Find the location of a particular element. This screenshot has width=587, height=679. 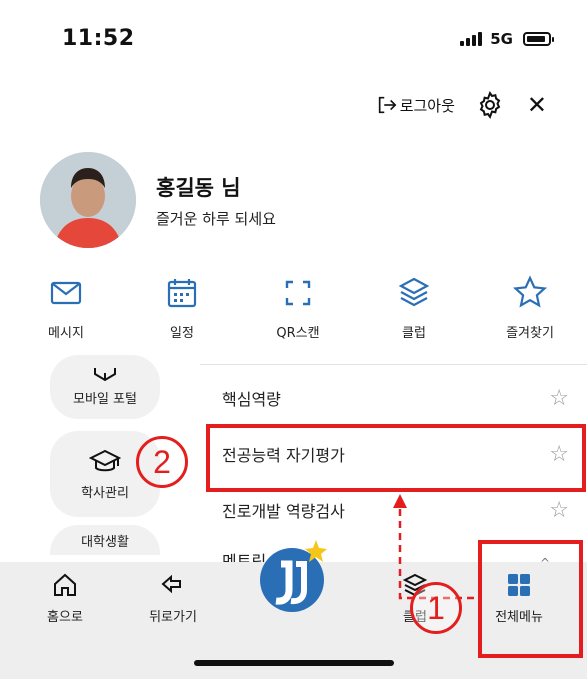

quick-schedule: 일정 is located at coordinates (182, 307).